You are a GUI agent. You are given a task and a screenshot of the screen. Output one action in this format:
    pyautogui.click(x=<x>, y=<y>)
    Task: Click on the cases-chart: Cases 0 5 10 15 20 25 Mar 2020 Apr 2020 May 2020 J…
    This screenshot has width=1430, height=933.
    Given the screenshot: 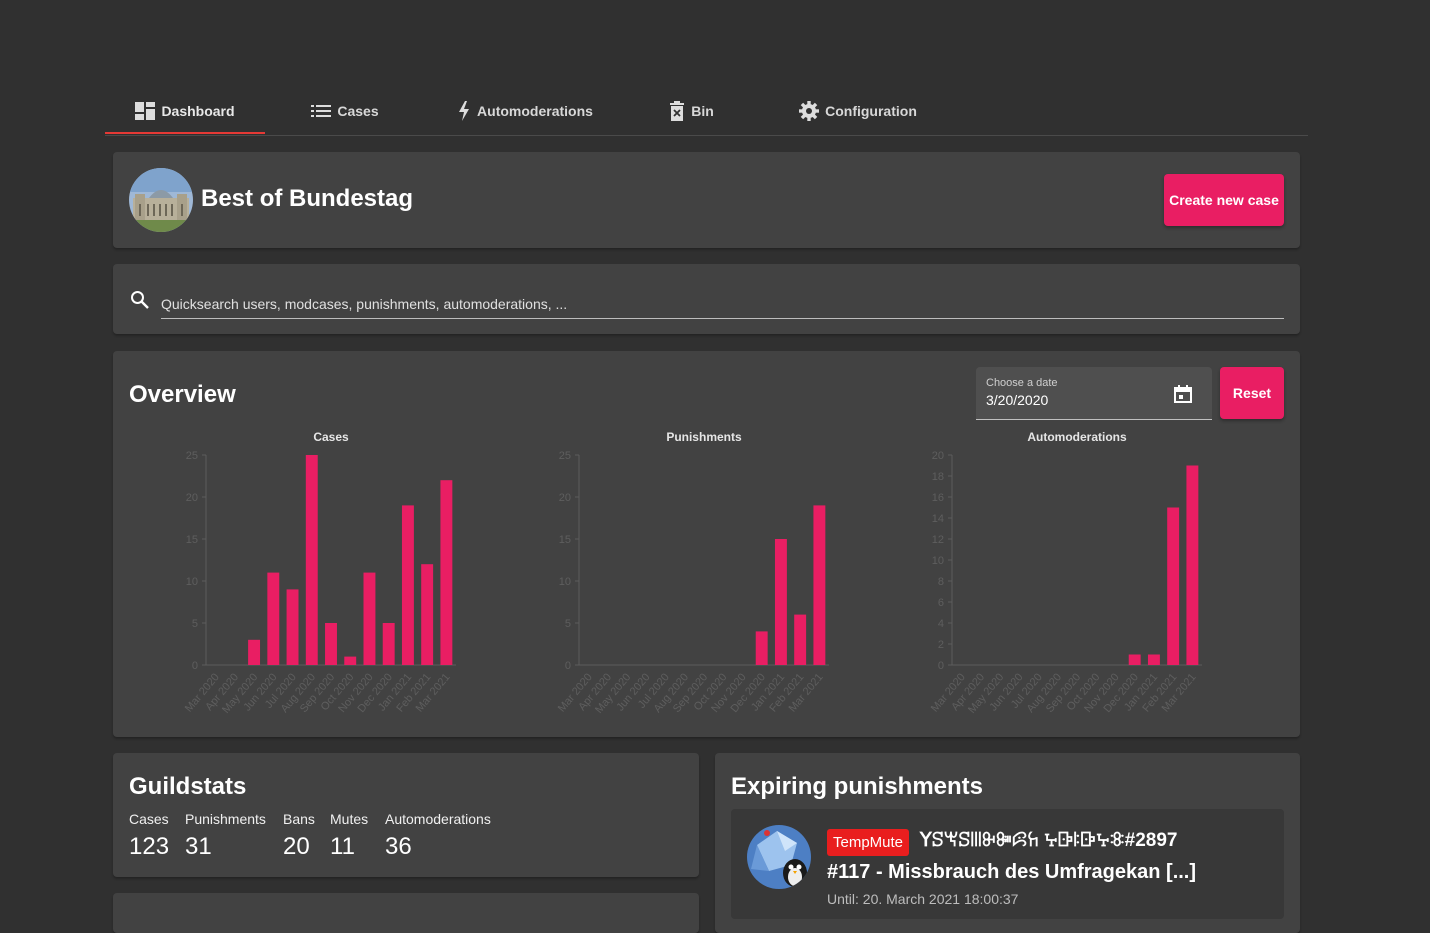 What is the action you would take?
    pyautogui.click(x=313, y=579)
    